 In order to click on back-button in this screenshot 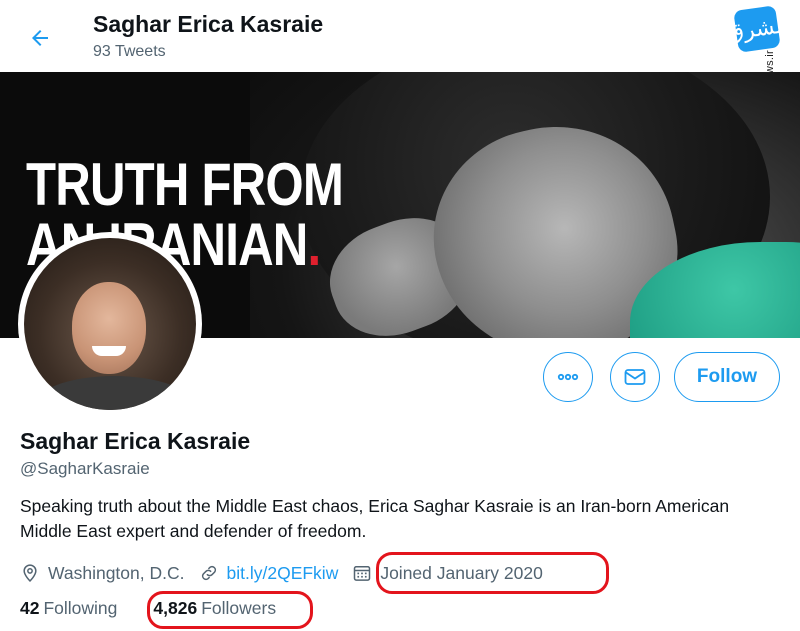, I will do `click(40, 38)`.